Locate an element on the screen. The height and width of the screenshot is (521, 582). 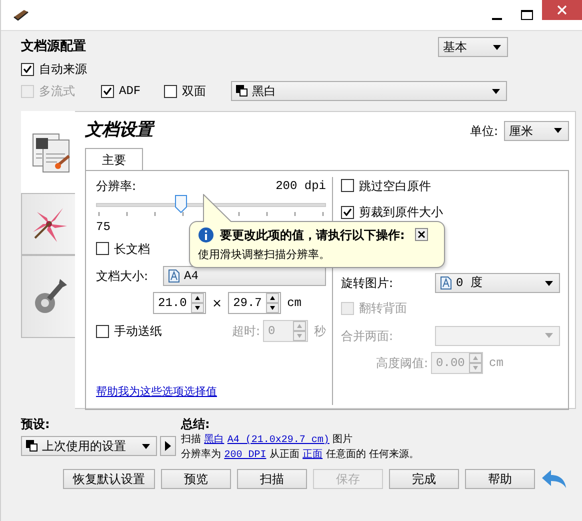
tooltip-title: 要更改此项的值，请执行以下操作: is located at coordinates (312, 235).